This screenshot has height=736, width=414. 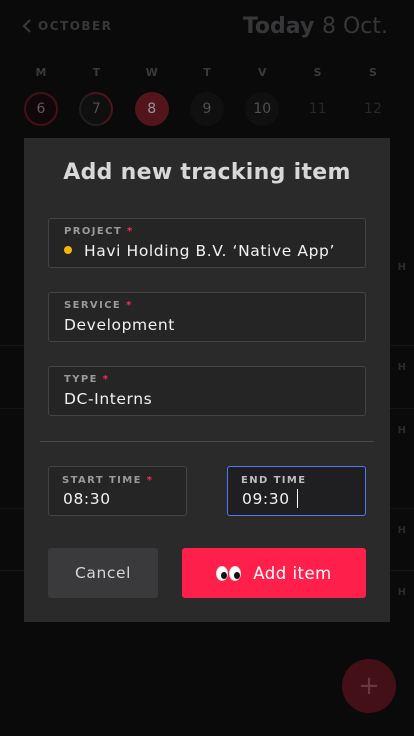 What do you see at coordinates (210, 251) in the screenshot?
I see `project-value-text: Havi Holding B.V. ‘Native App’` at bounding box center [210, 251].